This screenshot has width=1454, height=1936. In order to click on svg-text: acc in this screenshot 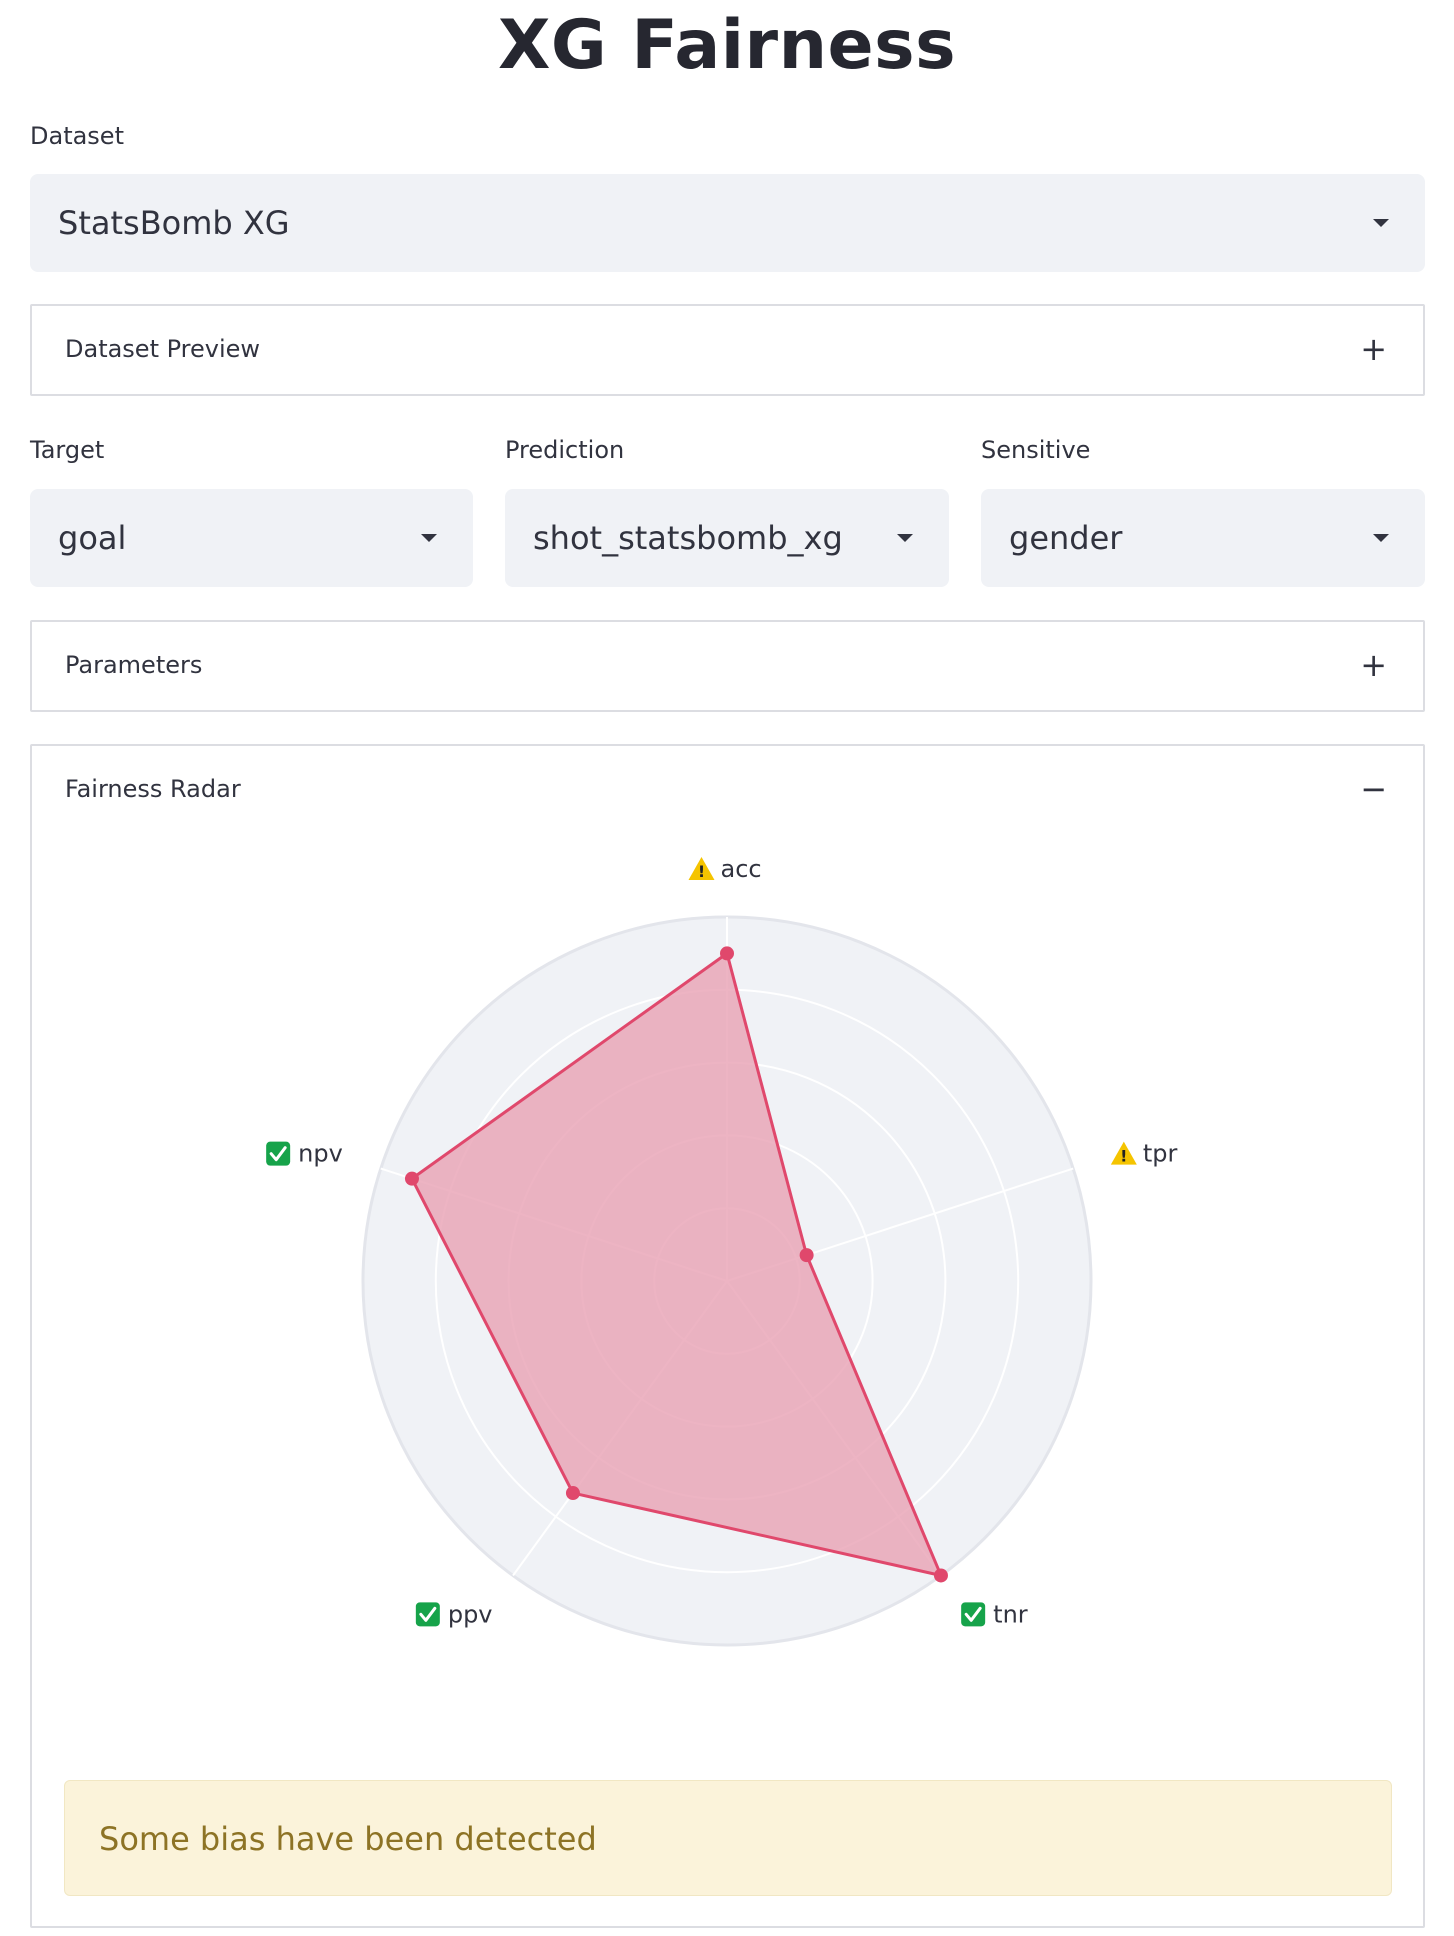, I will do `click(741, 869)`.